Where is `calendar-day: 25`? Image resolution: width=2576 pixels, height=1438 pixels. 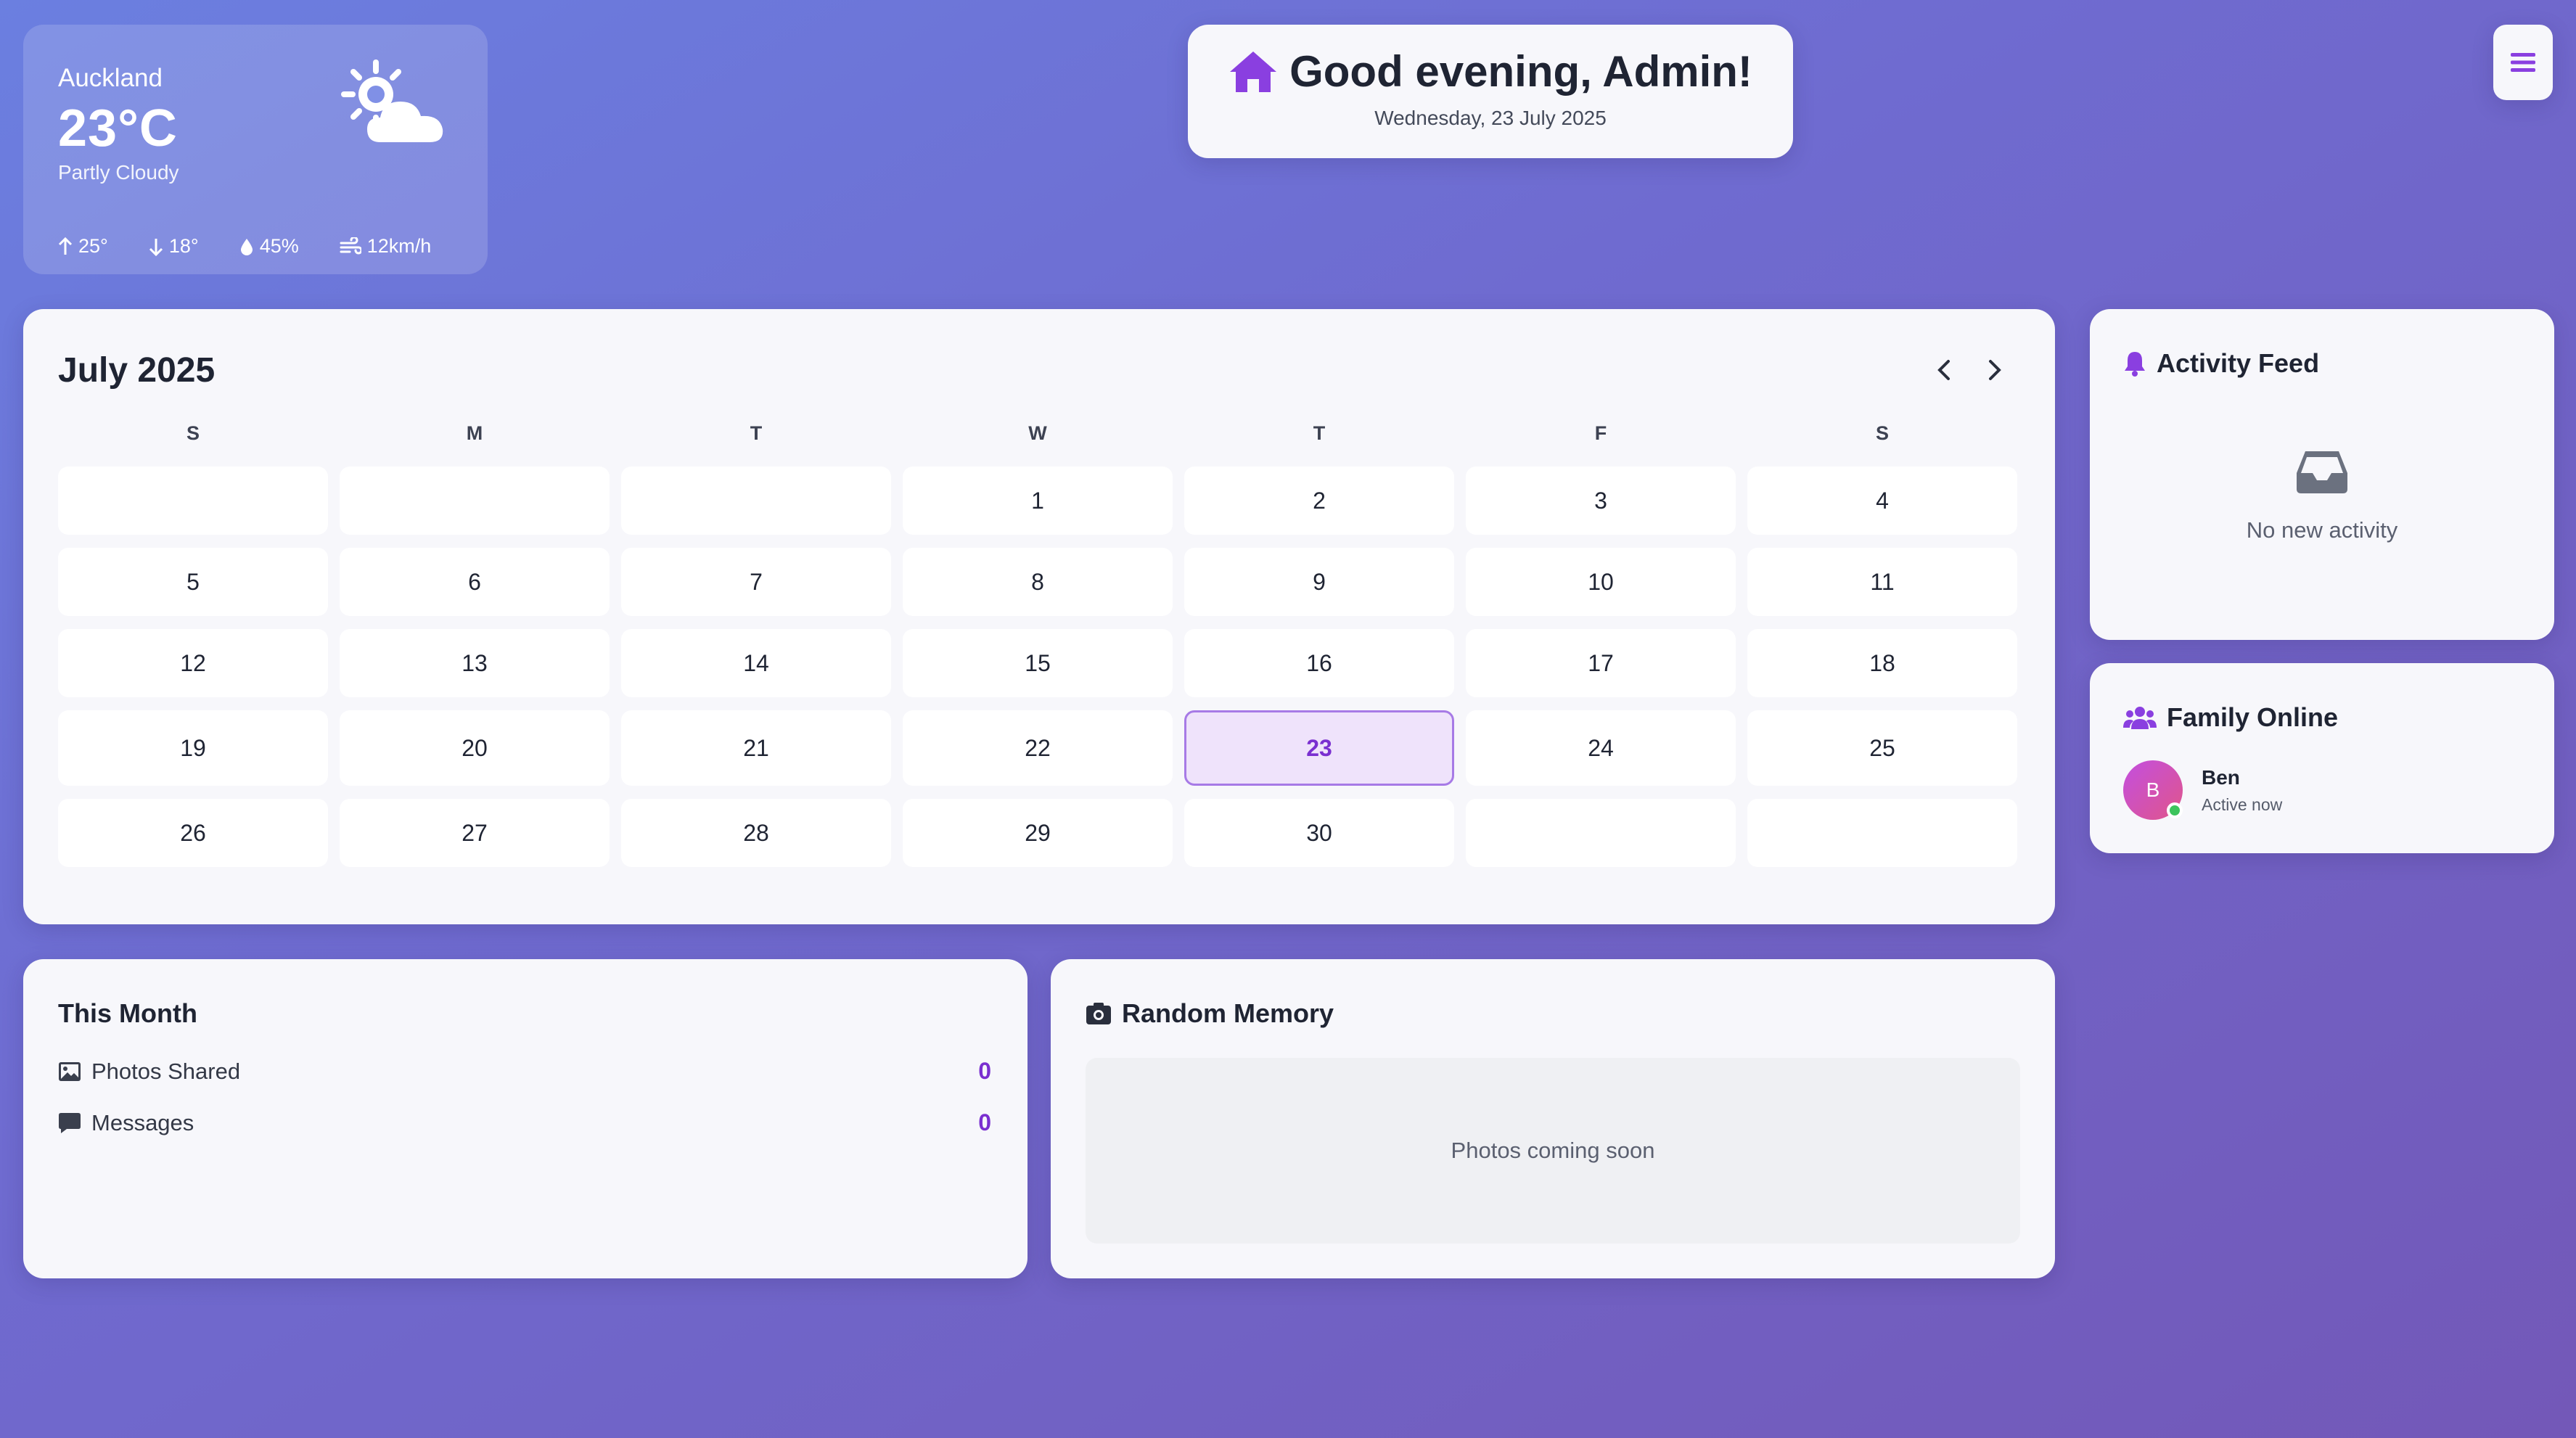 calendar-day: 25 is located at coordinates (1882, 748).